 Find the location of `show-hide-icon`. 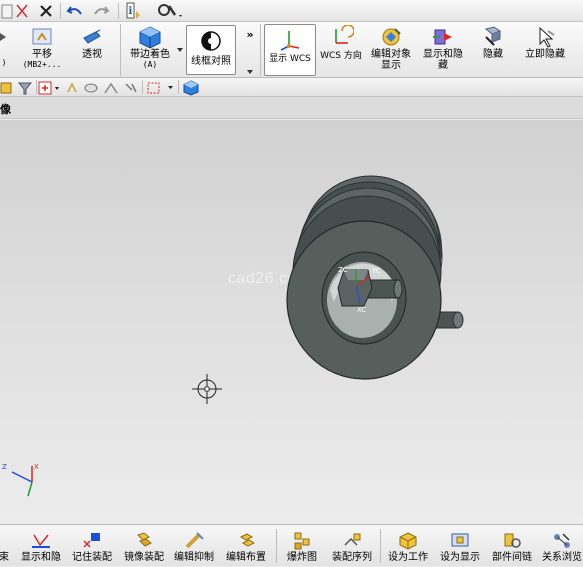

show-hide-icon is located at coordinates (443, 37).